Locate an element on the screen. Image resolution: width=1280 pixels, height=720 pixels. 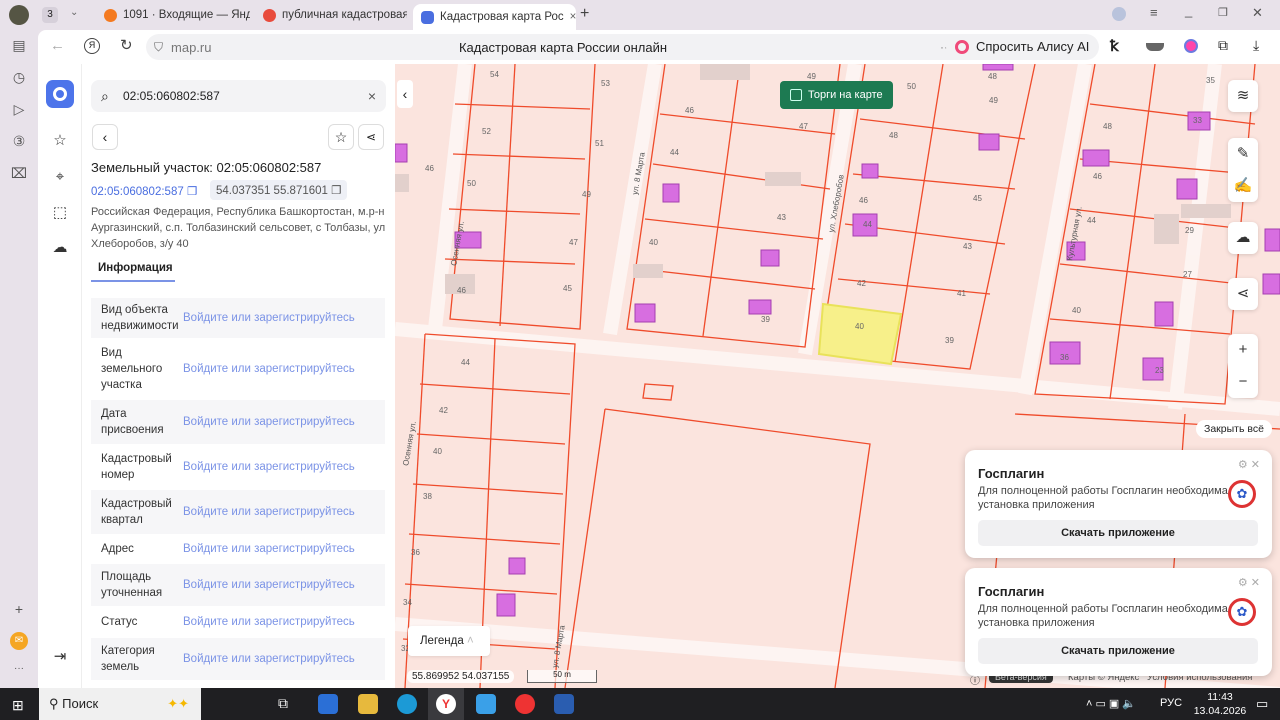
row-label: Дата присвоения is located at coordinates (132, 422).